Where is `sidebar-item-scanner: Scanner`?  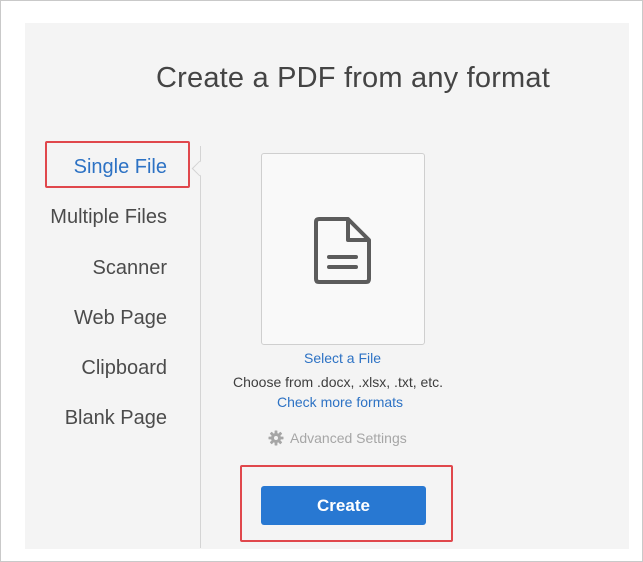
sidebar-item-scanner: Scanner is located at coordinates (130, 268).